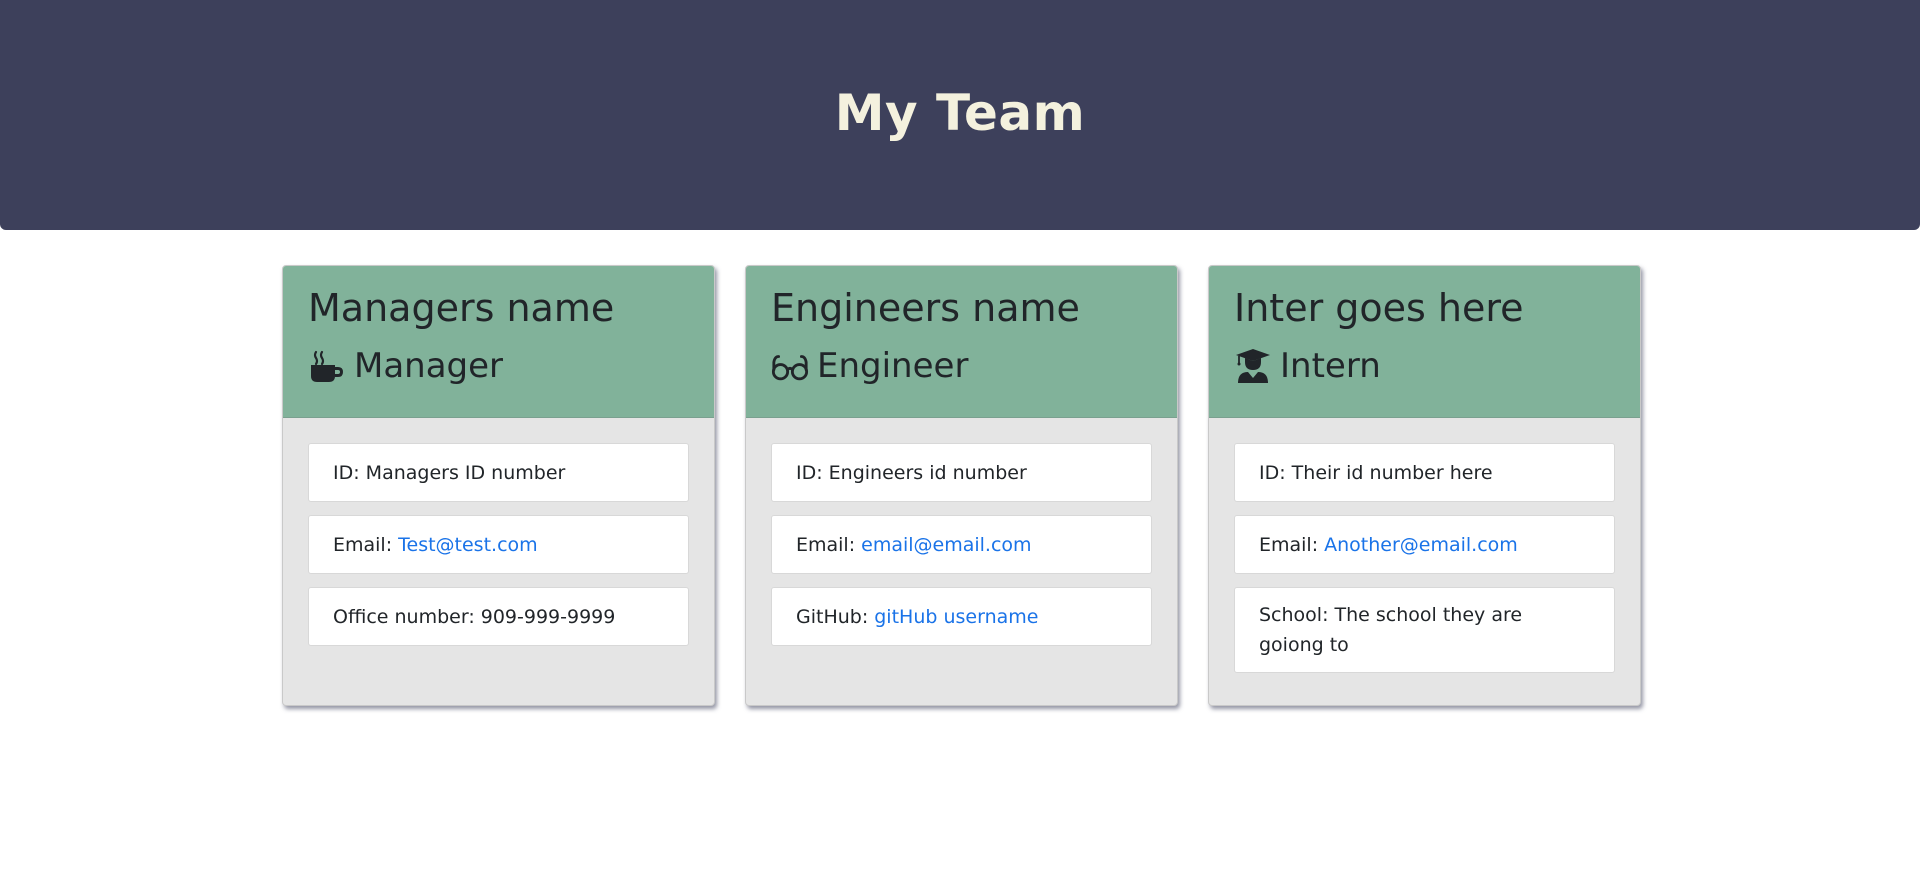 The height and width of the screenshot is (871, 1920). I want to click on school-text: School: The school they are goiong to, so click(1391, 630).